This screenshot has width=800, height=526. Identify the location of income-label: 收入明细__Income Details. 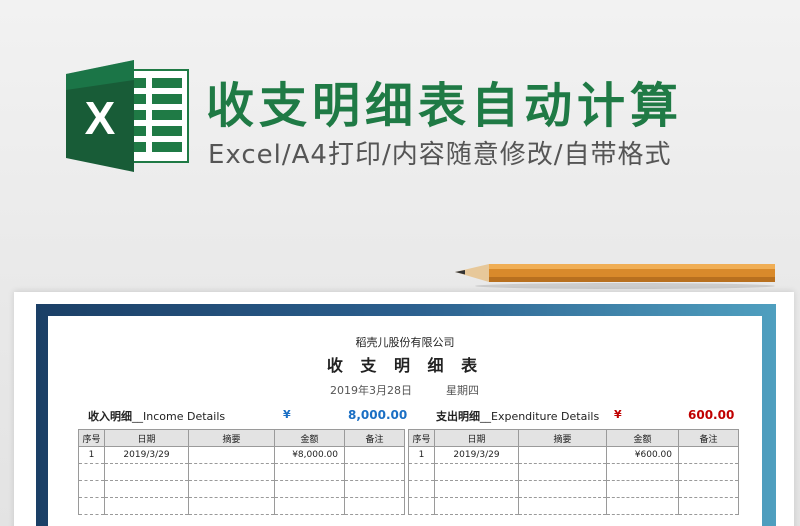
(156, 416).